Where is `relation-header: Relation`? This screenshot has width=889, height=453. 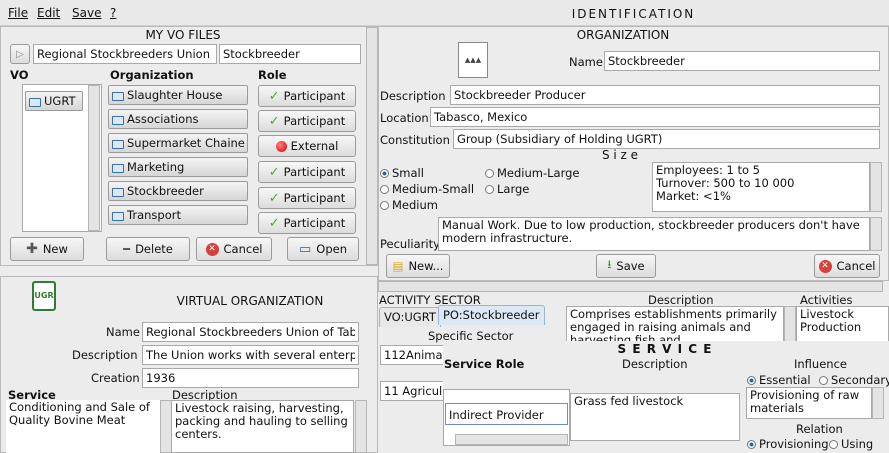
relation-header: Relation is located at coordinates (819, 429).